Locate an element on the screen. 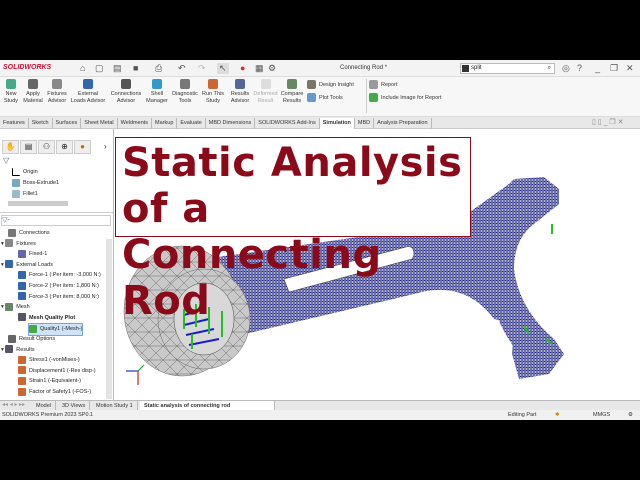  help-icon: ? is located at coordinates (579, 68).